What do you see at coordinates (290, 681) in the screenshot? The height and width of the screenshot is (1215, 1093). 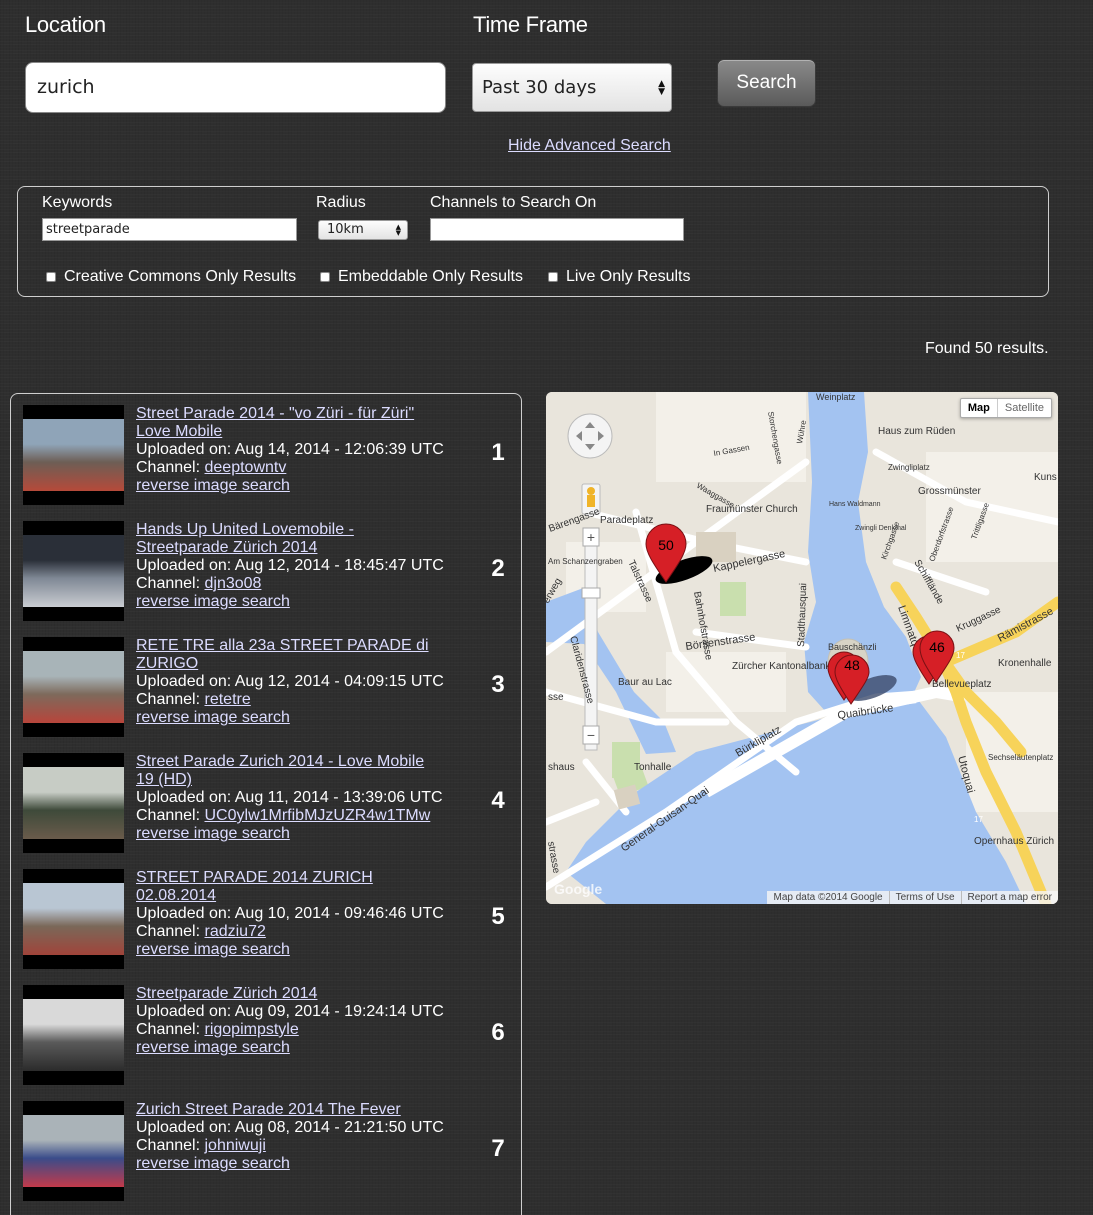 I see `upload-date: Uploaded on: Aug 12, 2014 - 04:09:15 UTC` at bounding box center [290, 681].